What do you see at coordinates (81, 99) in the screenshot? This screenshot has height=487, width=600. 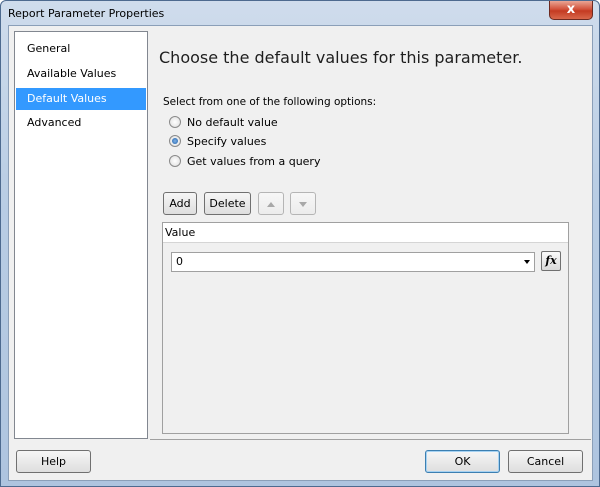 I see `nav-item-default-values: Default Values` at bounding box center [81, 99].